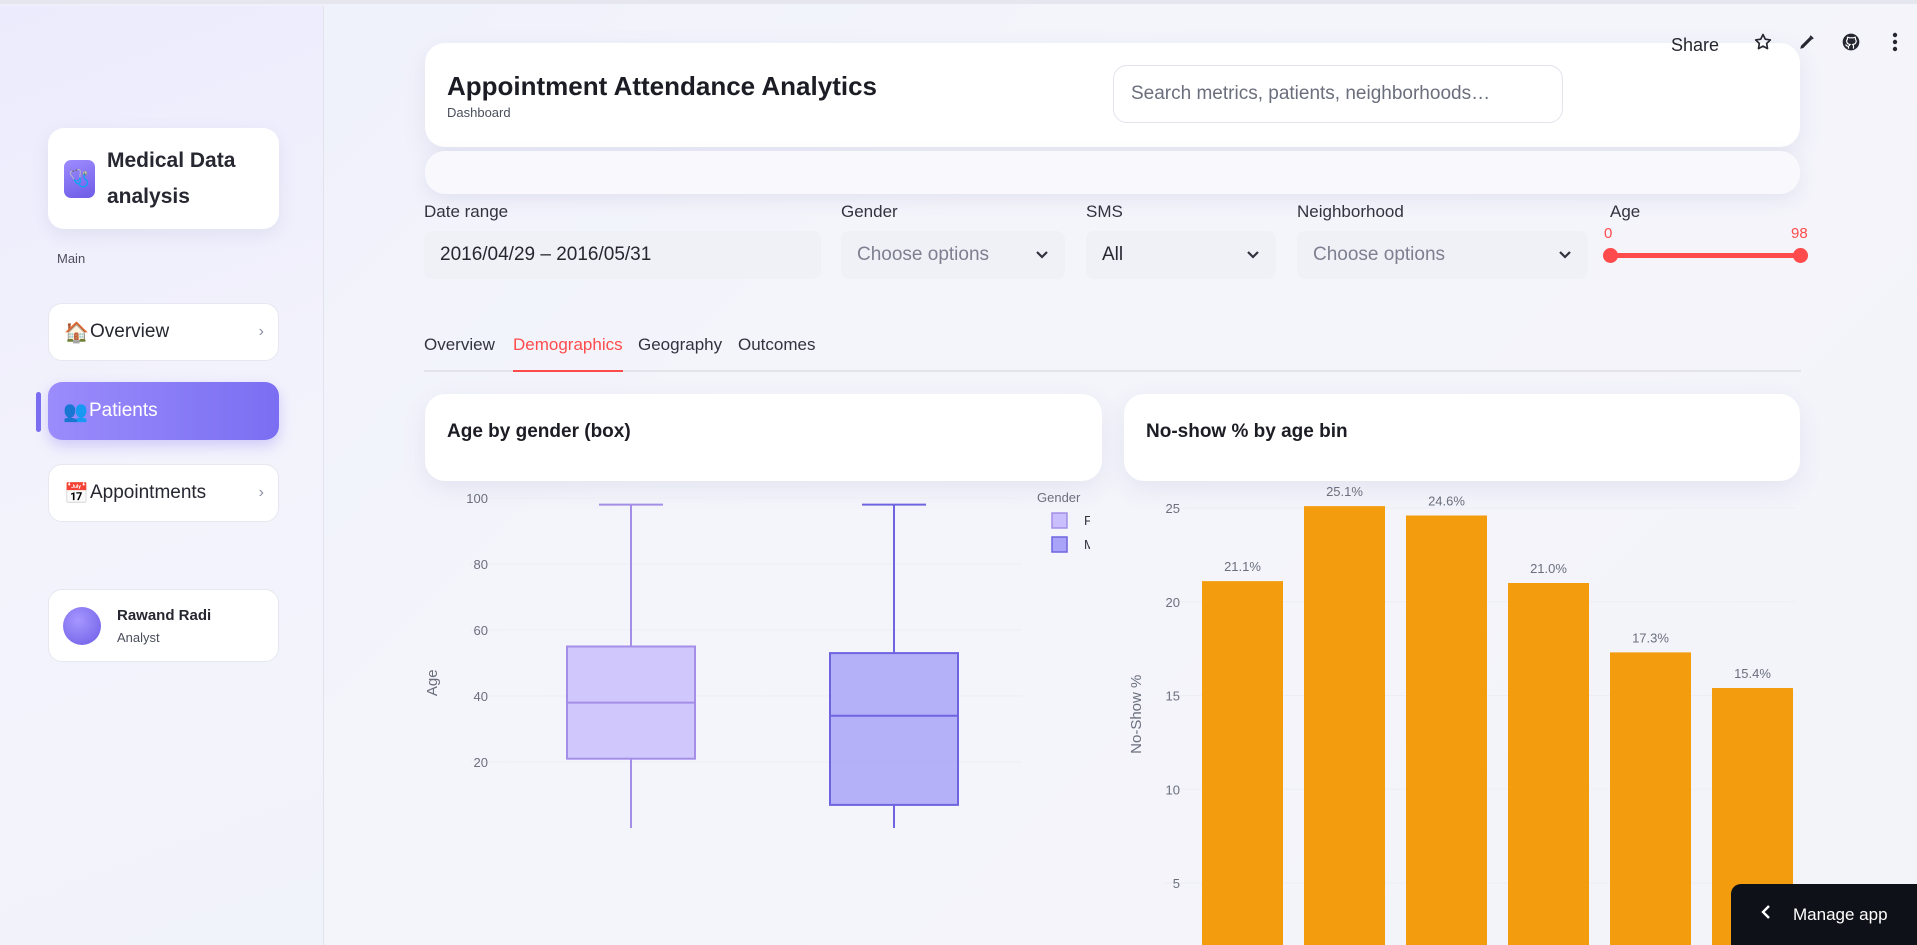  I want to click on app-toolbar: Share, so click(1794, 45).